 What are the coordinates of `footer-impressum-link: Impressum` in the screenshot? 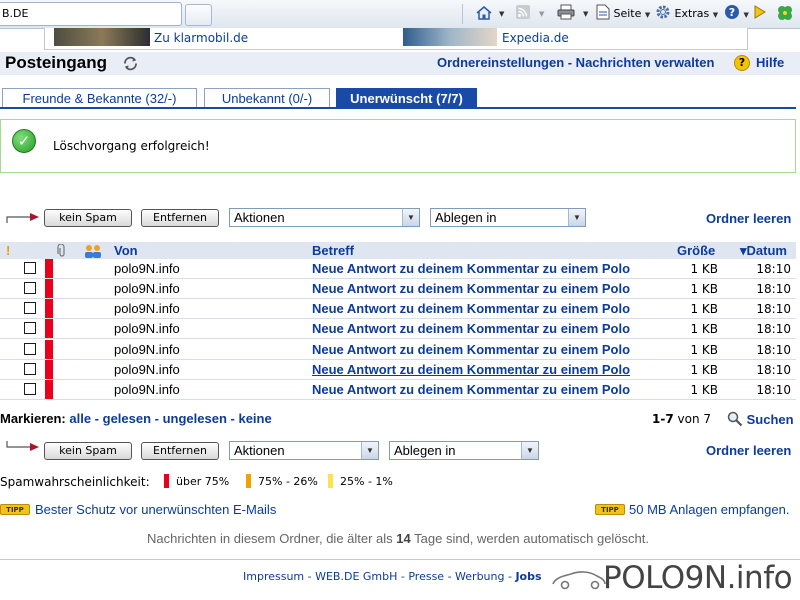 It's located at (273, 576).